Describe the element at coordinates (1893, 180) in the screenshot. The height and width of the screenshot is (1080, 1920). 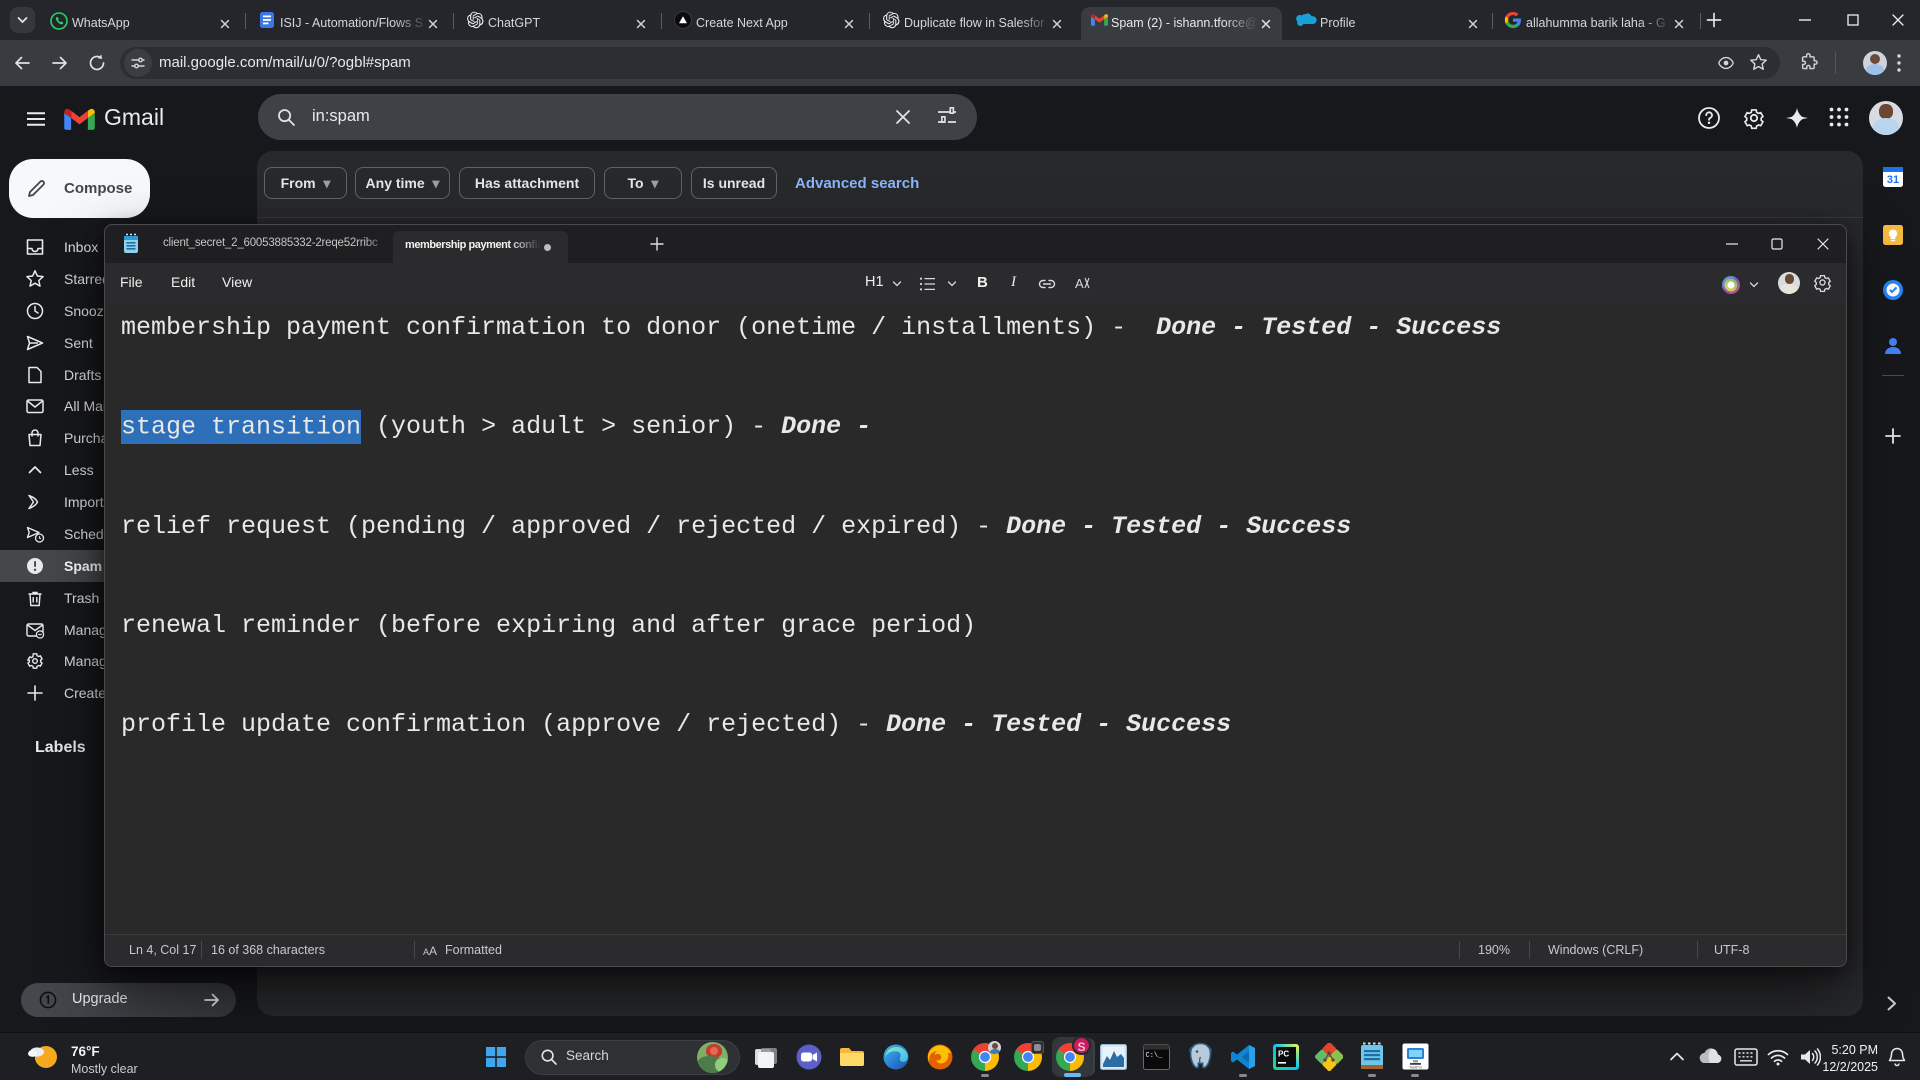
I see `svg-text: 31` at that location.